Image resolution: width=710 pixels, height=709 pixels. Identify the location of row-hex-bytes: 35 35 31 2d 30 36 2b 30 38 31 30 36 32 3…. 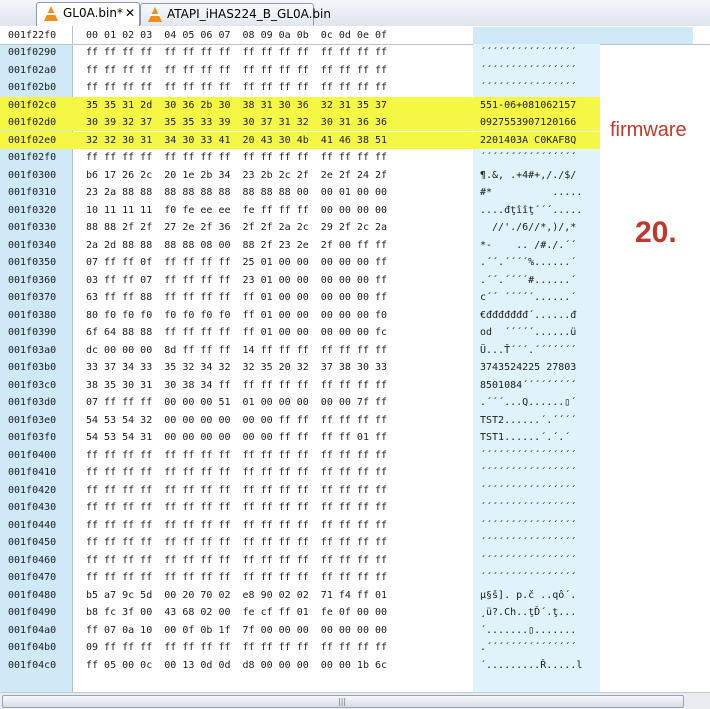
(236, 105).